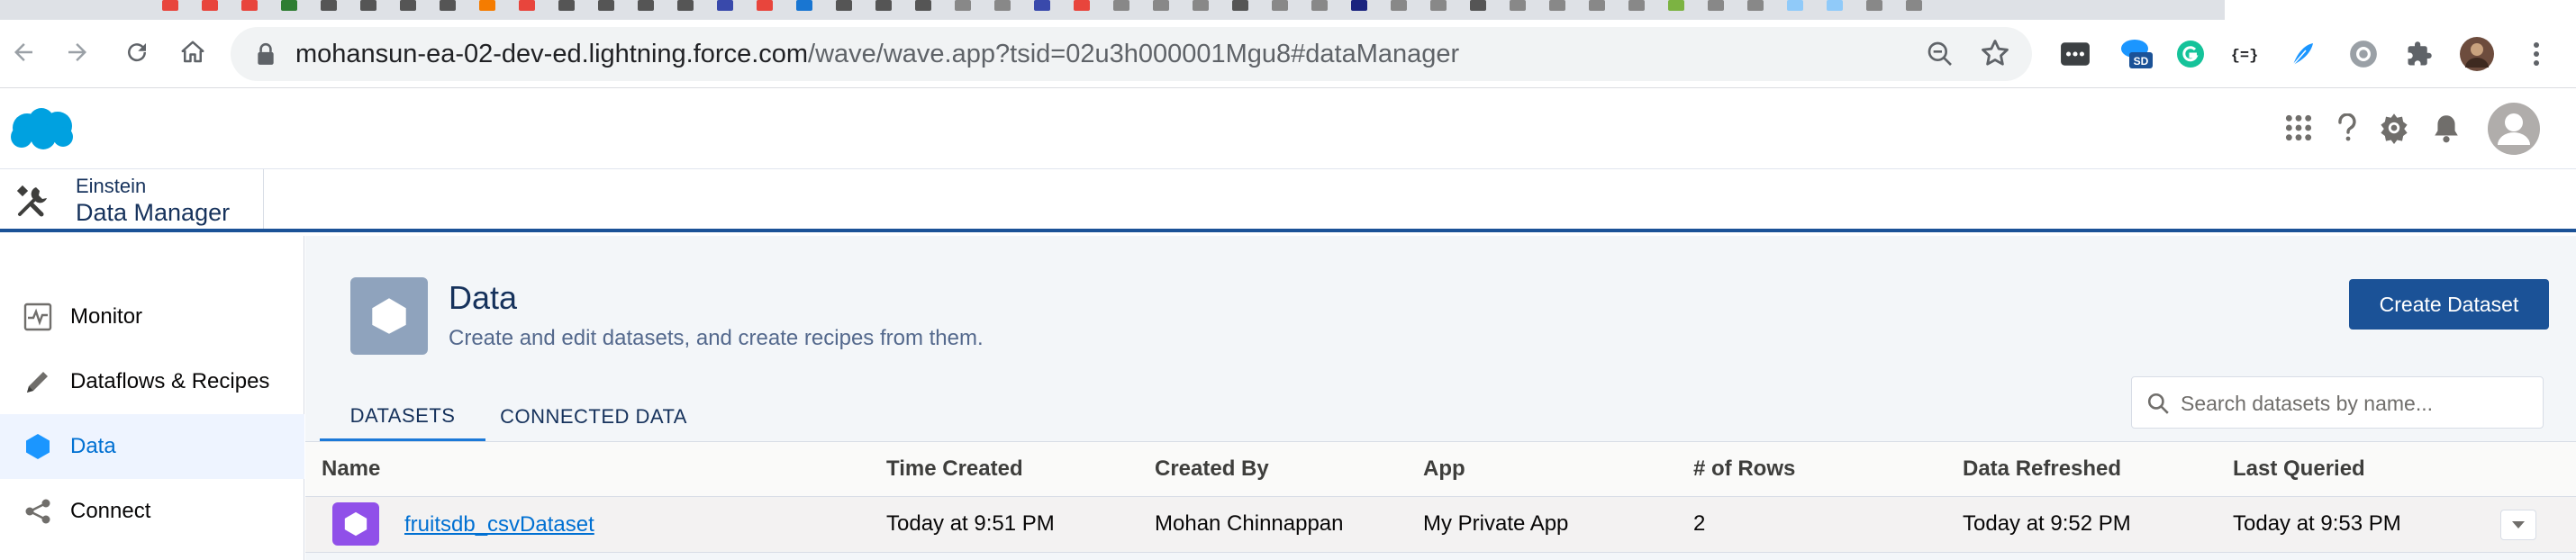 The width and height of the screenshot is (2576, 560). I want to click on cell-created-by: Mohan Chinnappan, so click(1249, 523).